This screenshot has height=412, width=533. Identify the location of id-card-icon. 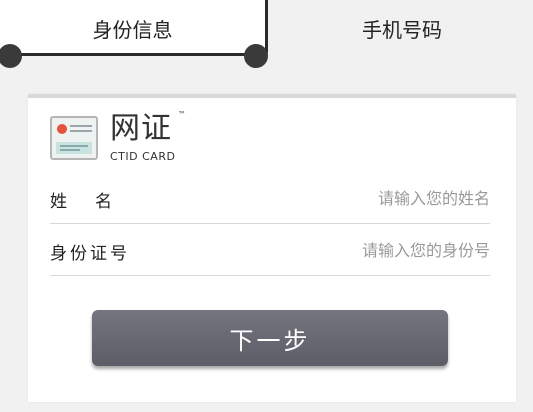
(74, 138).